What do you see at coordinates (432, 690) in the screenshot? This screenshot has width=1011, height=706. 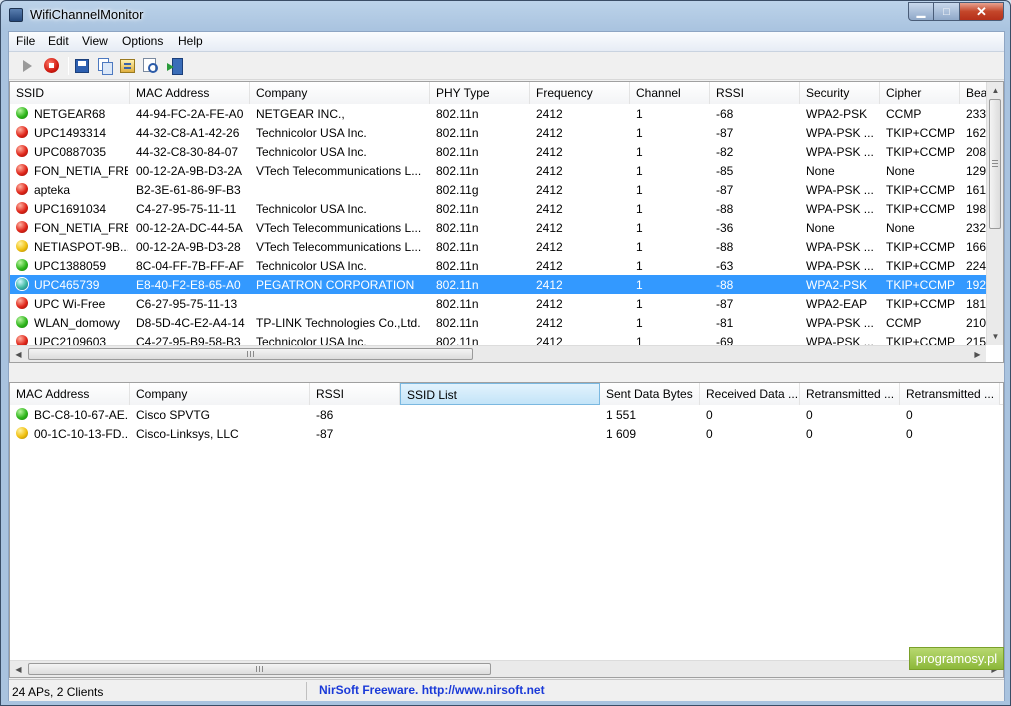 I see `nirsoft-link: NirSoft Freeware. http://www.nirsoft.net` at bounding box center [432, 690].